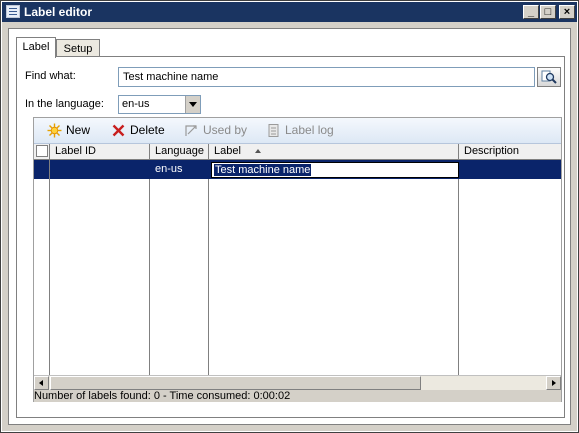 The height and width of the screenshot is (433, 579). Describe the element at coordinates (100, 151) in the screenshot. I see `column-header-label-id: Label ID` at that location.